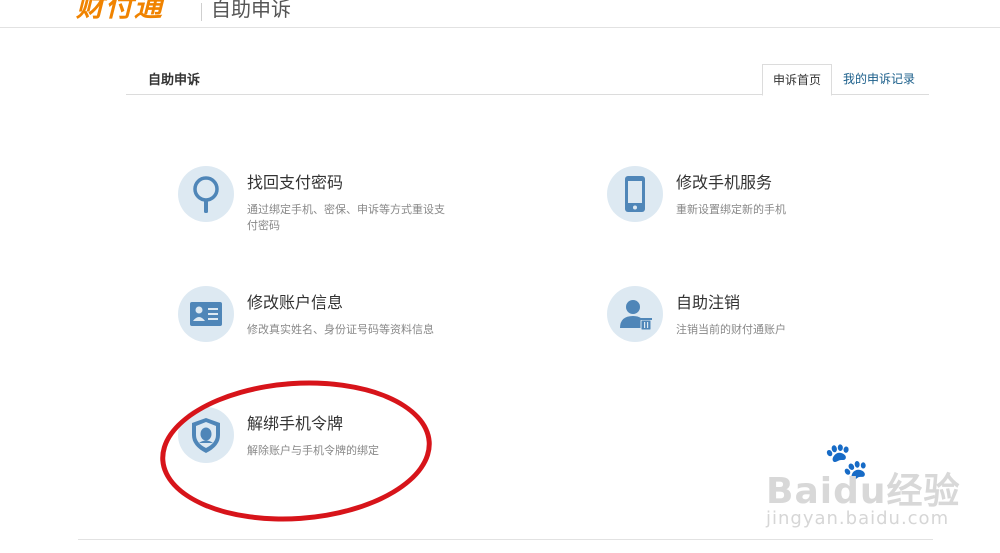  What do you see at coordinates (206, 194) in the screenshot?
I see `magnifier-icon` at bounding box center [206, 194].